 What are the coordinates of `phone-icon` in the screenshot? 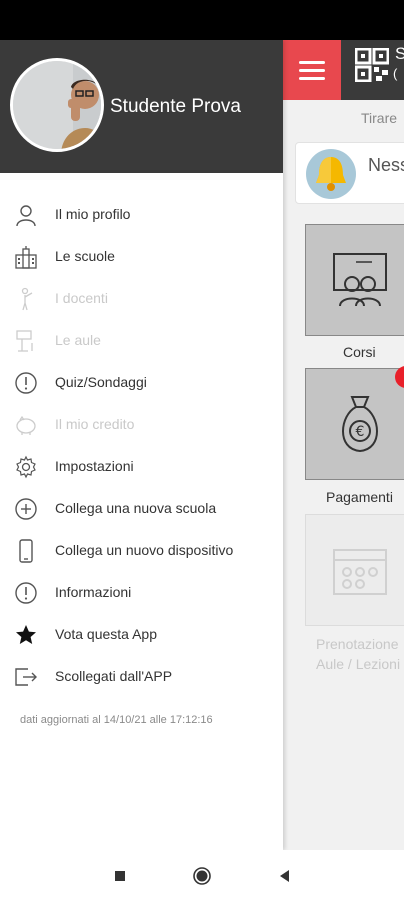 It's located at (26, 551).